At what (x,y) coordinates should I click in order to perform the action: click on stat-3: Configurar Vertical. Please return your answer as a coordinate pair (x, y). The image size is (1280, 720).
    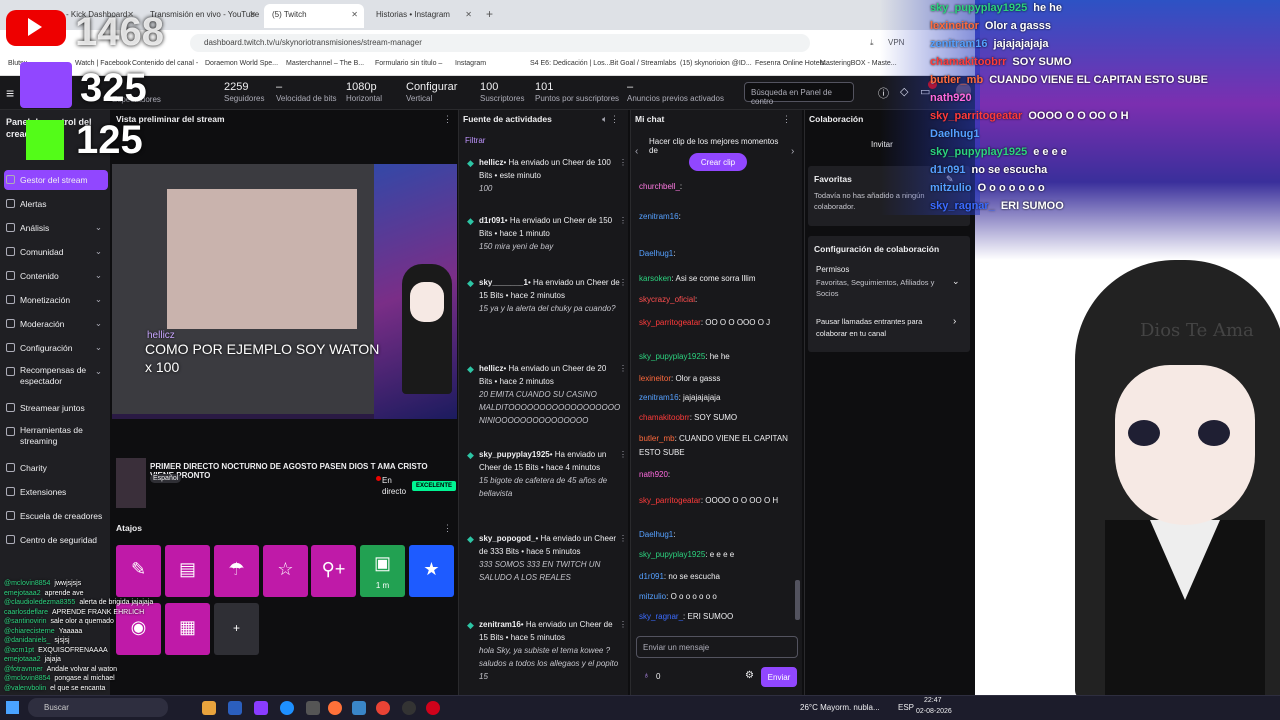
    Looking at the image, I should click on (431, 93).